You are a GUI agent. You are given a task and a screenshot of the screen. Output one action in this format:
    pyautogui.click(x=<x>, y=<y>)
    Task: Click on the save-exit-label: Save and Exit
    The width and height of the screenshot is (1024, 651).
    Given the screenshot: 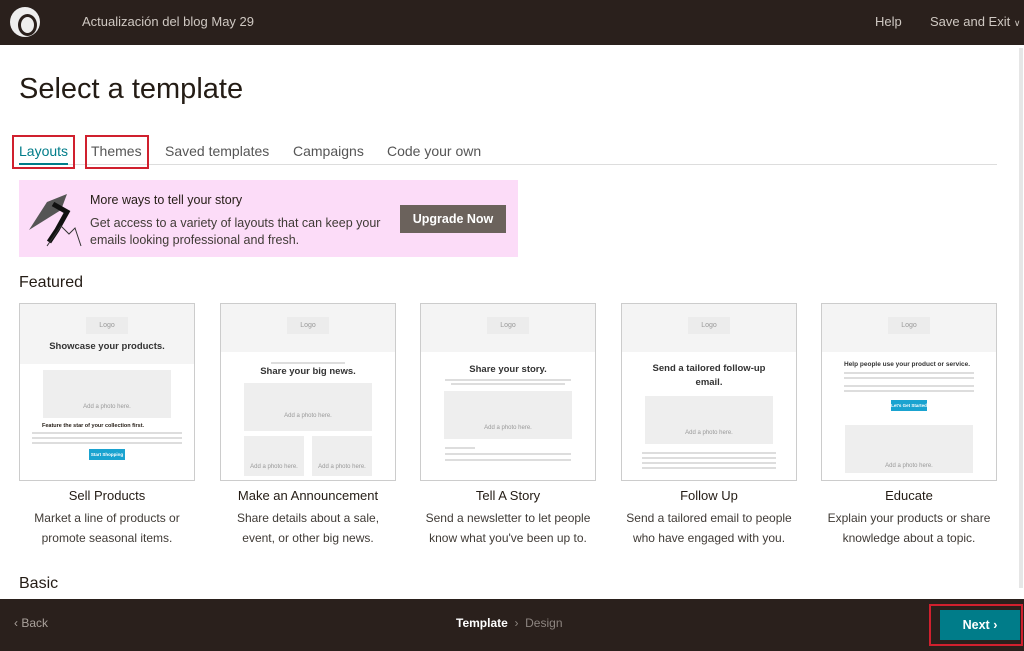 What is the action you would take?
    pyautogui.click(x=970, y=21)
    